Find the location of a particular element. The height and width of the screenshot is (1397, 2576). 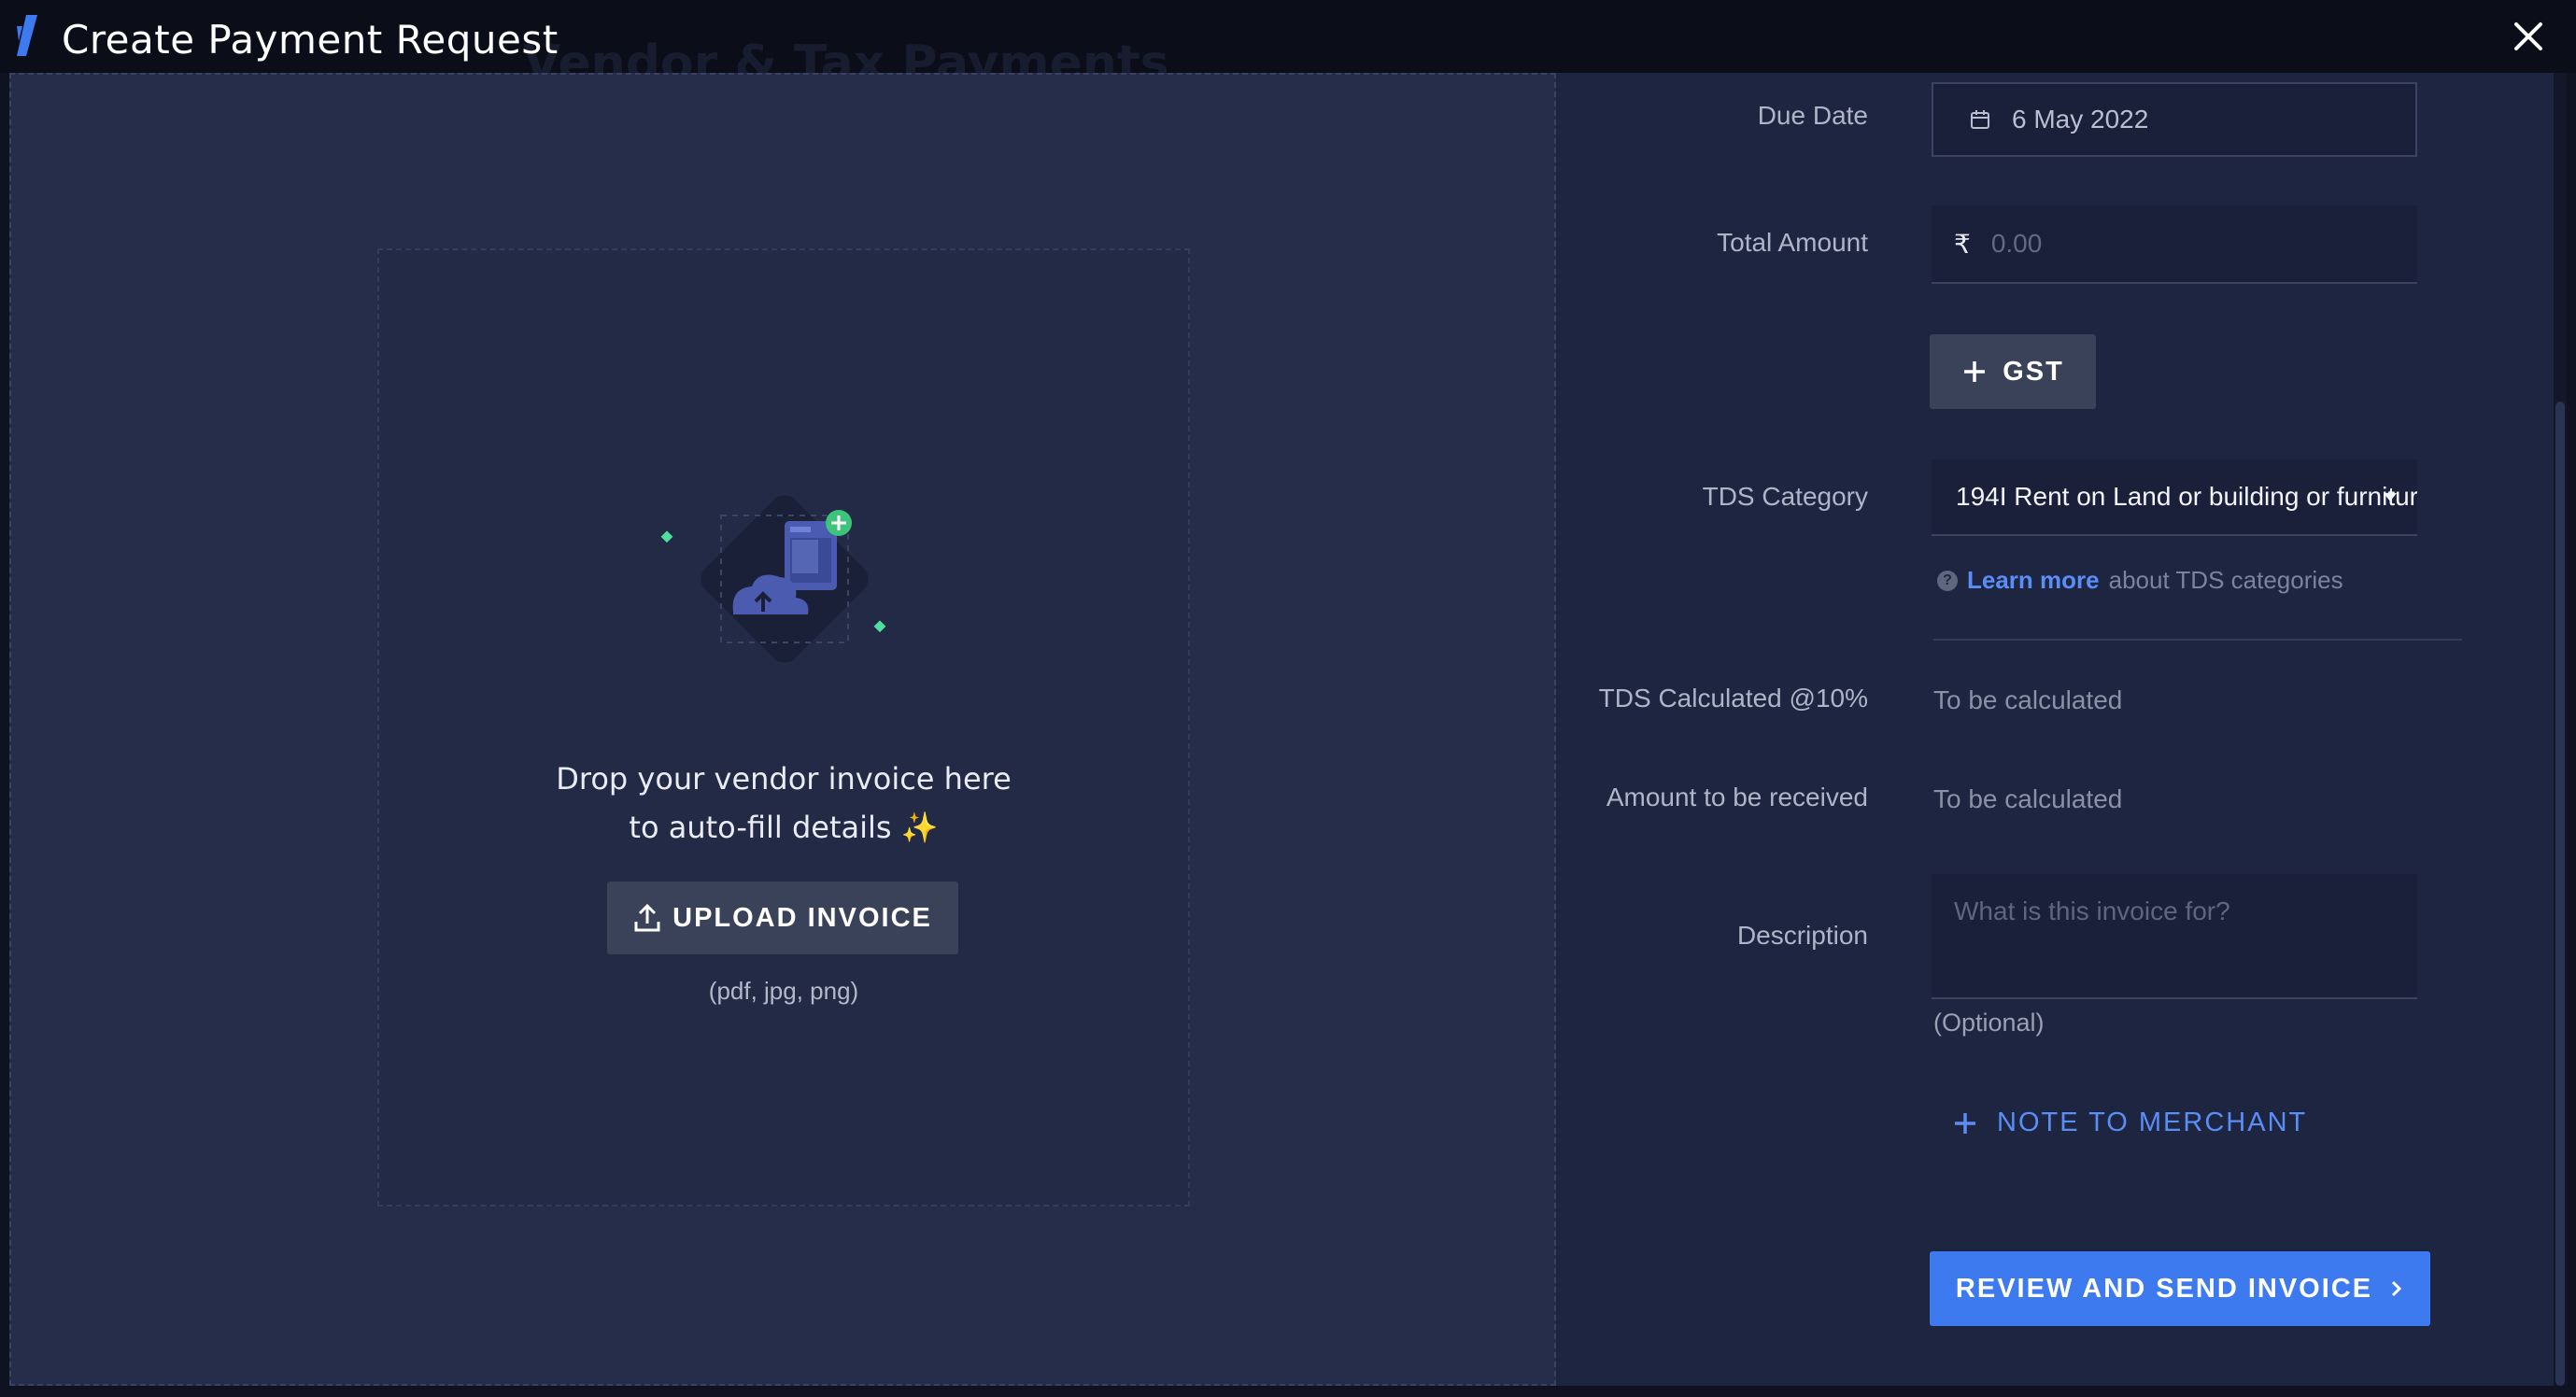

add-gst-button: GST is located at coordinates (2013, 372).